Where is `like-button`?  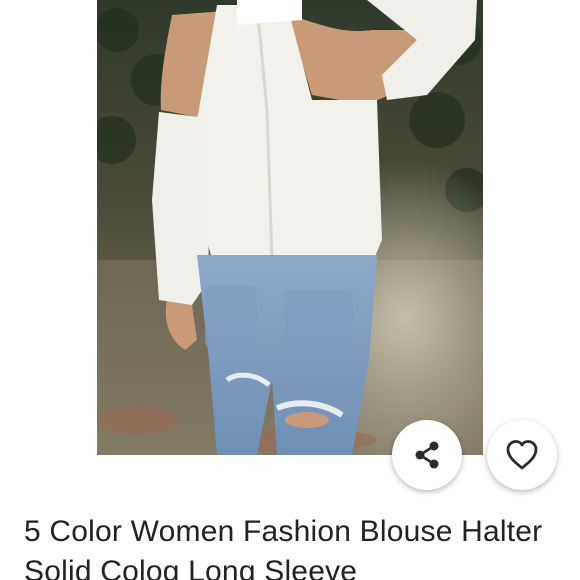 like-button is located at coordinates (522, 455).